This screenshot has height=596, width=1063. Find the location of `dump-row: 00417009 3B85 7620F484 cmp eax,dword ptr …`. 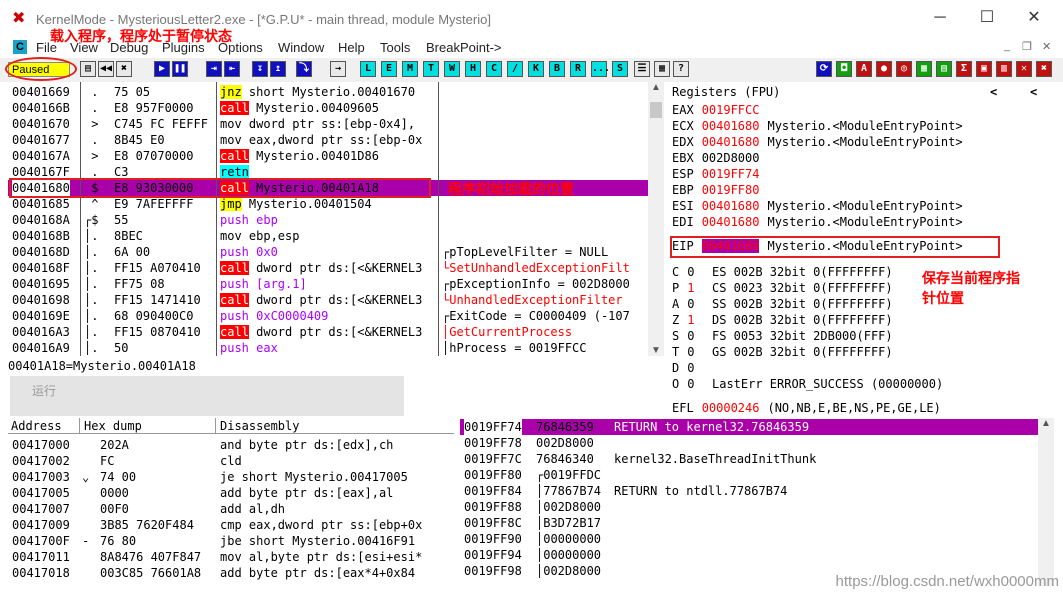

dump-row: 00417009 3B85 7620F484 cmp eax,dword ptr … is located at coordinates (231, 525).